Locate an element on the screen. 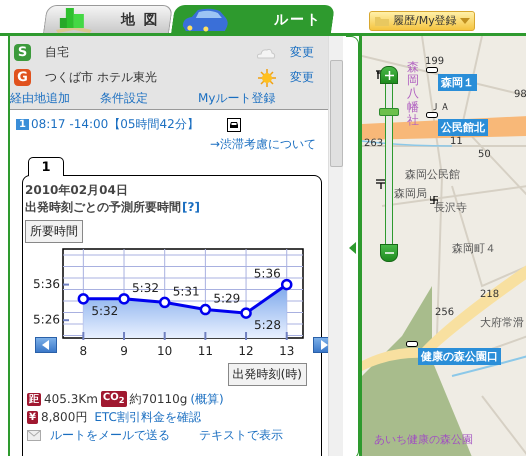 This screenshot has height=456, width=526. sun-icon is located at coordinates (267, 77).